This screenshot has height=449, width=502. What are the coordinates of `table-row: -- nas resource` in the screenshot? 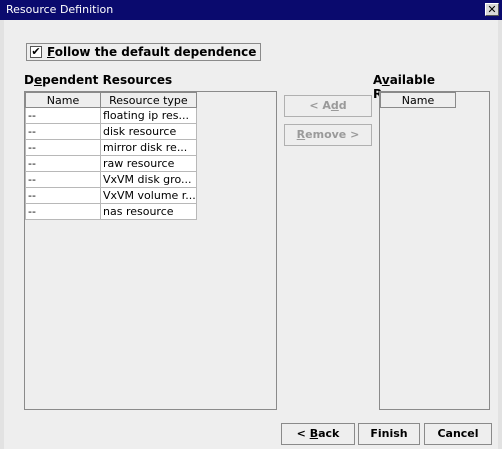 It's located at (111, 211).